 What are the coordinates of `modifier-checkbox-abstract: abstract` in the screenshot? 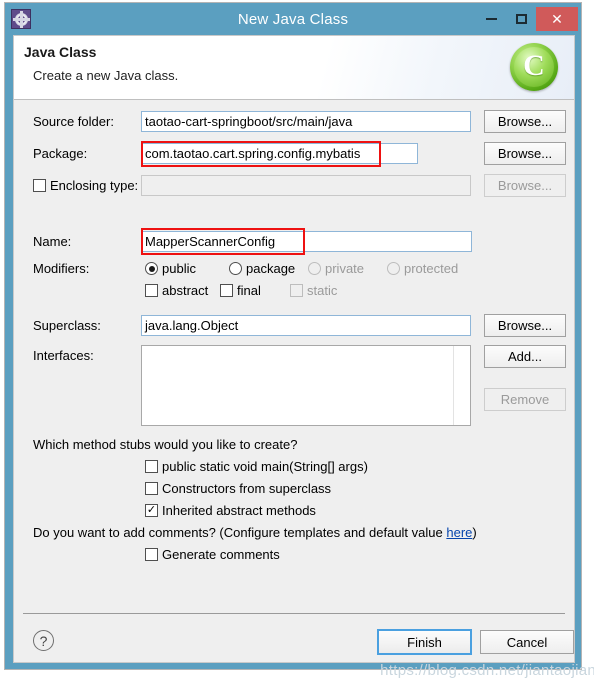 It's located at (176, 290).